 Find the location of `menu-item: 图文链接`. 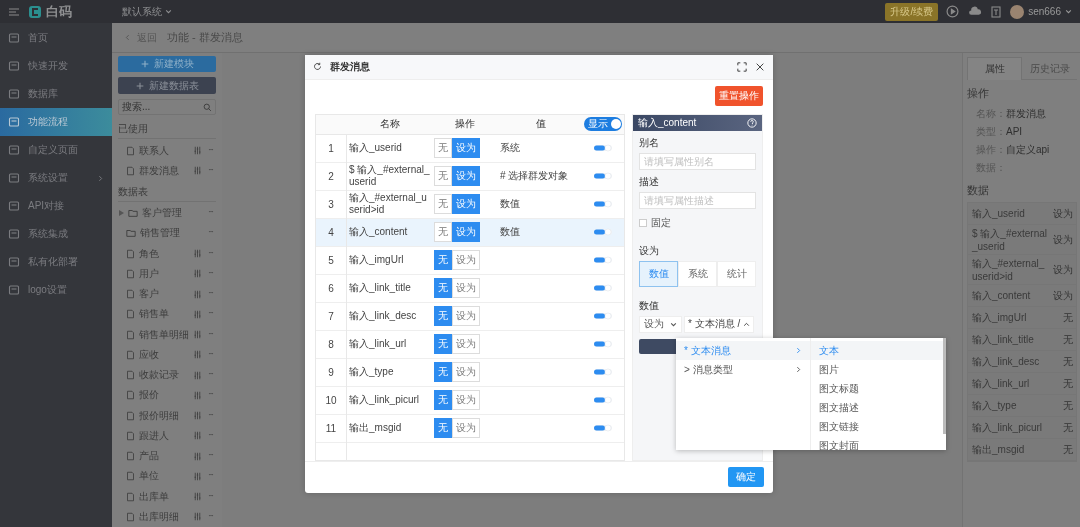

menu-item: 图文链接 is located at coordinates (878, 426).